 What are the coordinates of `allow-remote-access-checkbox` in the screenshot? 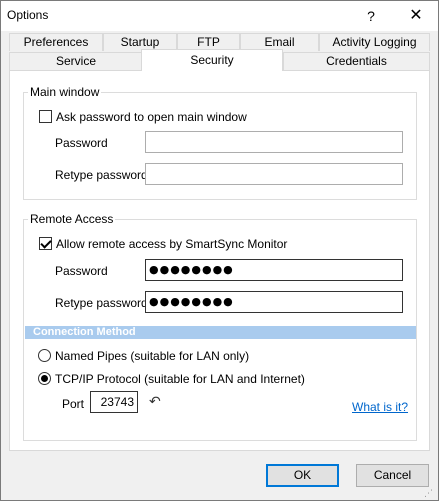 It's located at (45, 243).